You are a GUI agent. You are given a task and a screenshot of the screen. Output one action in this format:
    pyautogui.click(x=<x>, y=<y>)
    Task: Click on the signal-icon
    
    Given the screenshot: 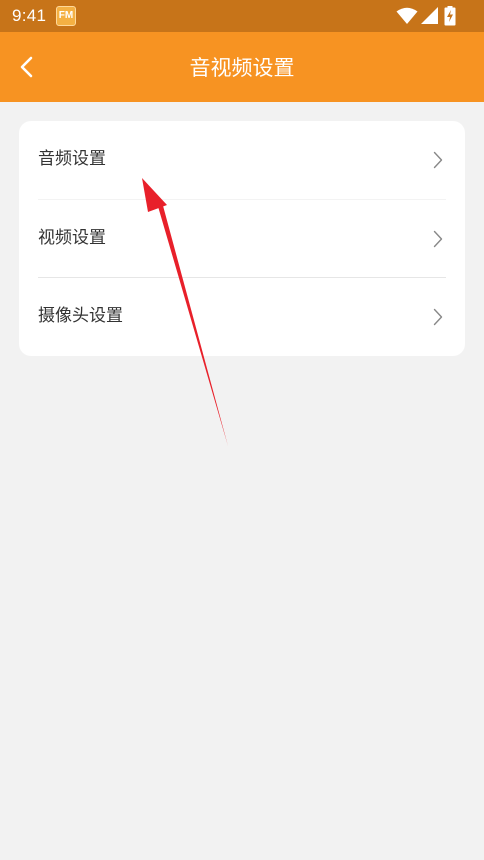 What is the action you would take?
    pyautogui.click(x=429, y=15)
    